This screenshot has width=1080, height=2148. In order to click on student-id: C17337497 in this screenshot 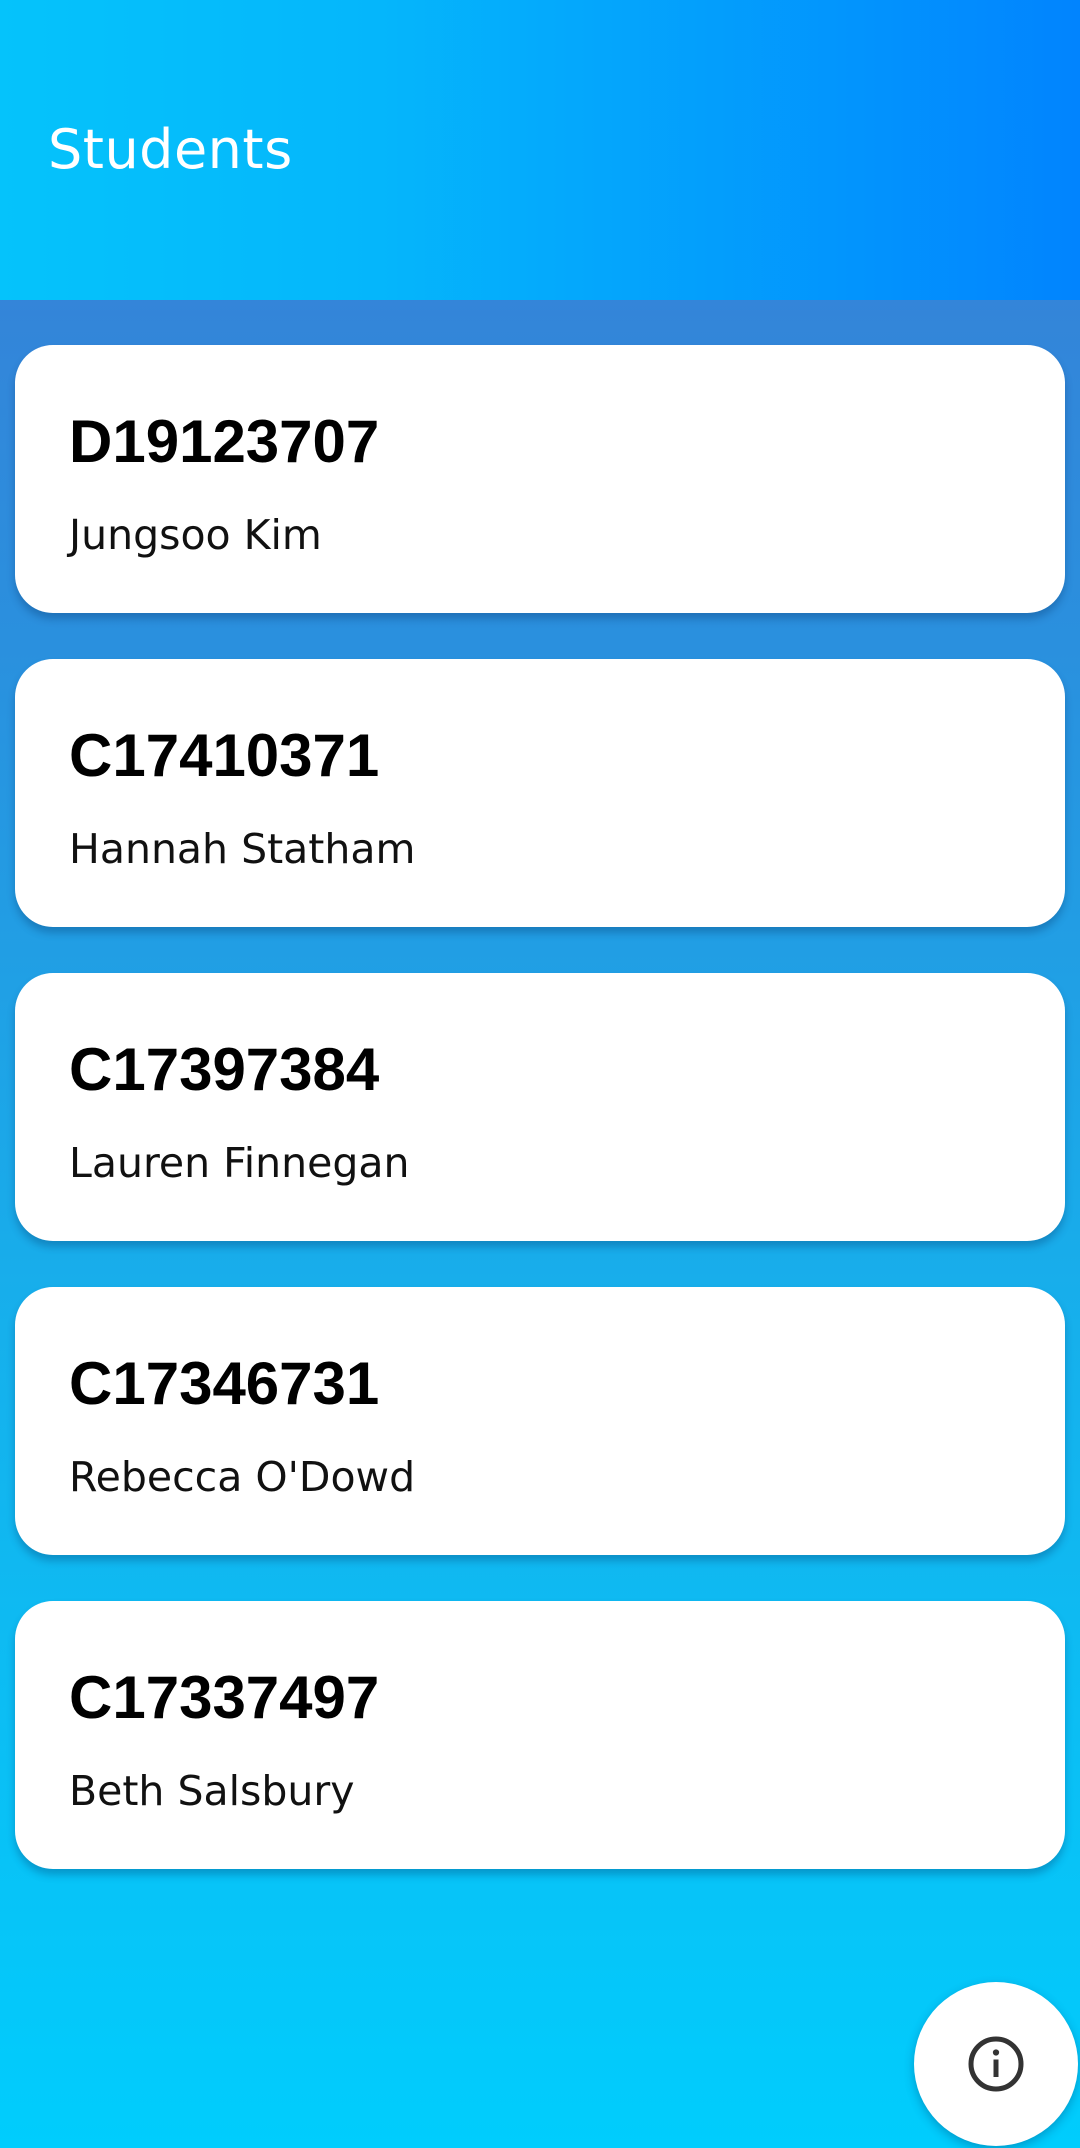, I will do `click(224, 1697)`.